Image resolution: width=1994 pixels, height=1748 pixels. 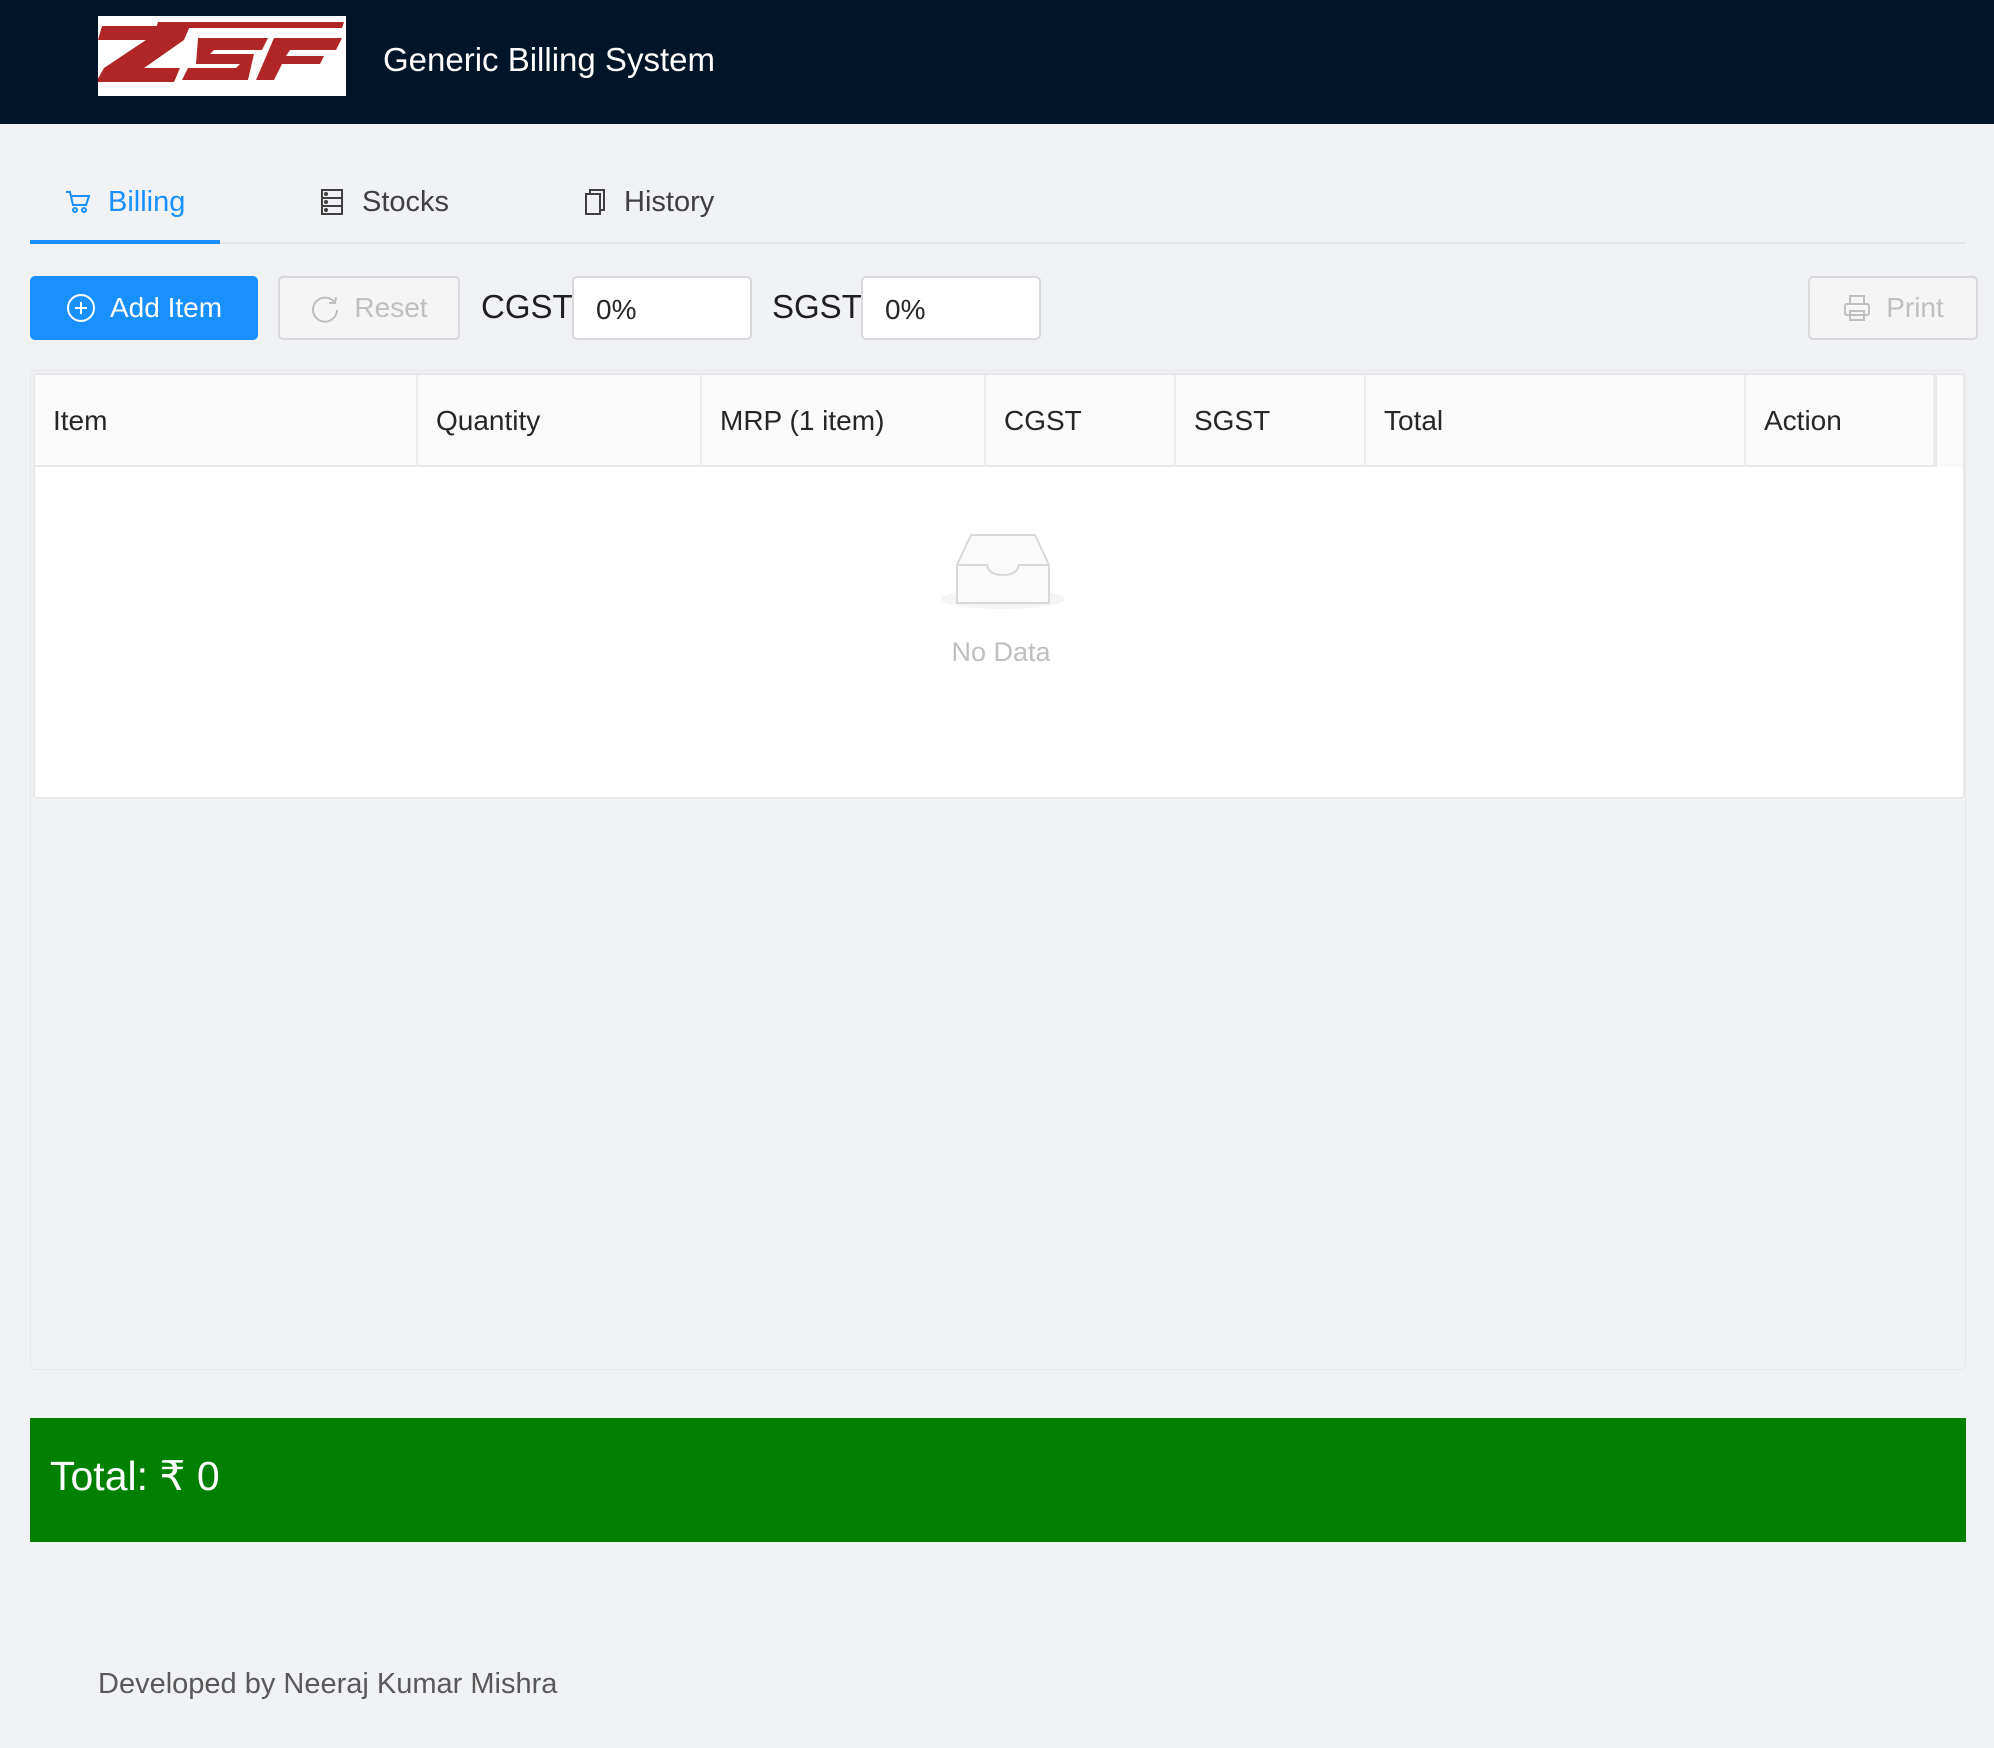 What do you see at coordinates (1271, 421) in the screenshot?
I see `column-header-sgst: SGST` at bounding box center [1271, 421].